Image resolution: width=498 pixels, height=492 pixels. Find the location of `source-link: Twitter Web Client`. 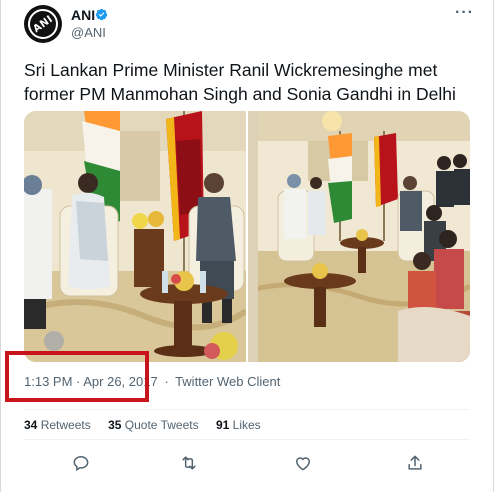

source-link: Twitter Web Client is located at coordinates (227, 381).